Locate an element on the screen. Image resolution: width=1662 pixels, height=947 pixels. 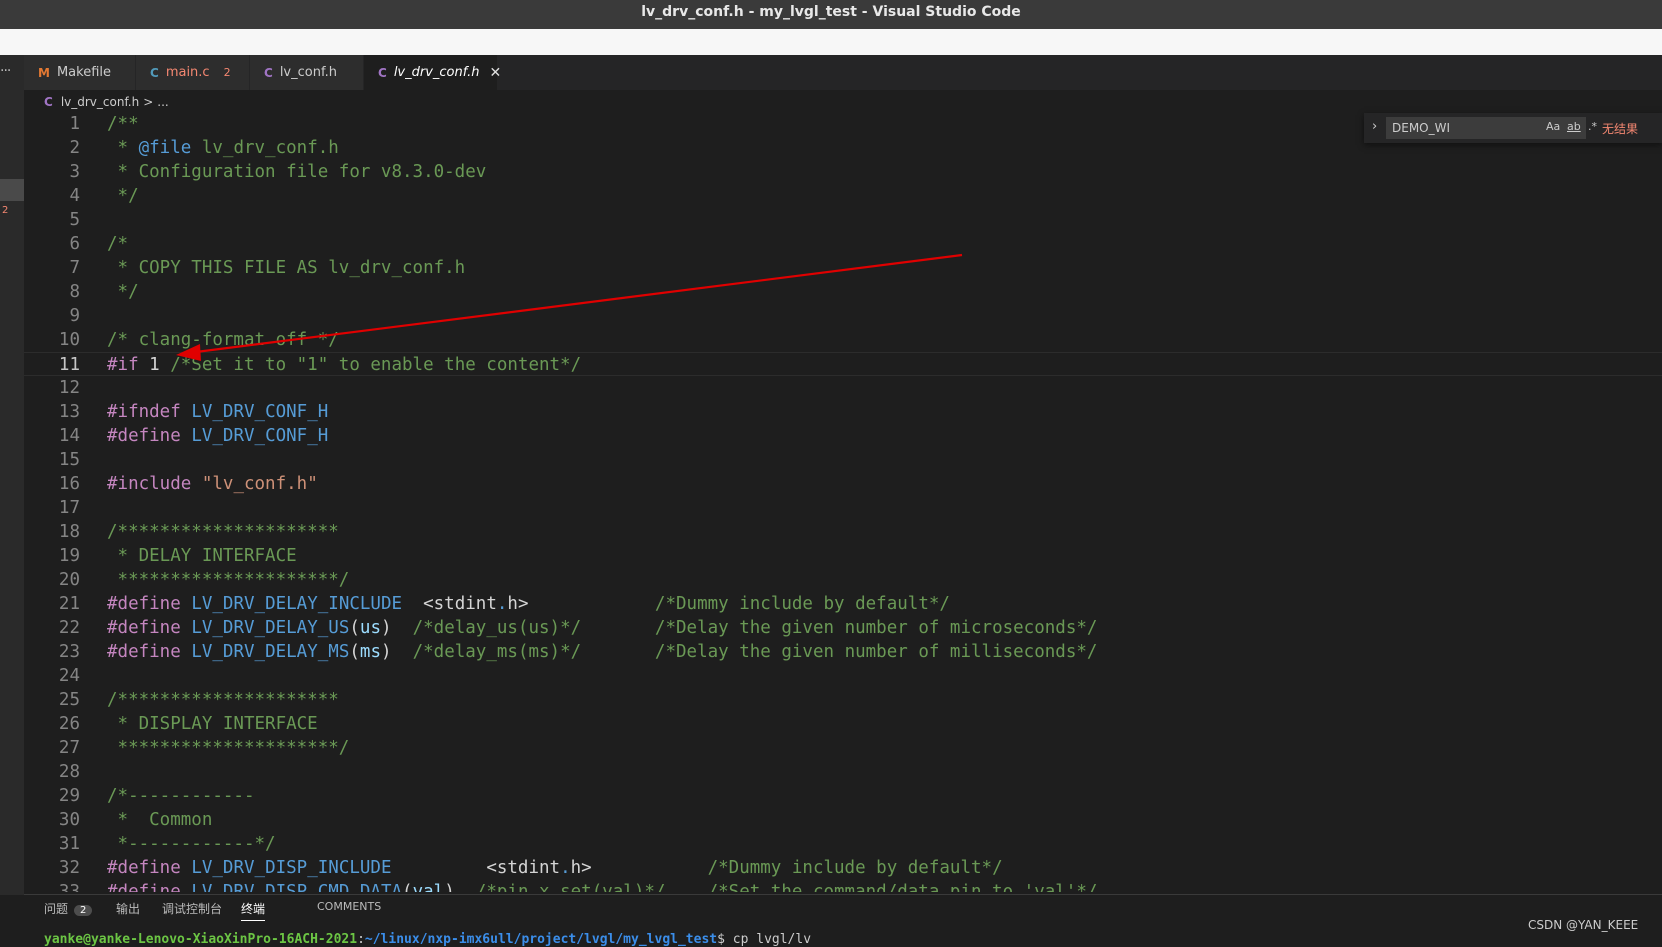
code-token: * DELAY INTERFACE is located at coordinates (202, 556).